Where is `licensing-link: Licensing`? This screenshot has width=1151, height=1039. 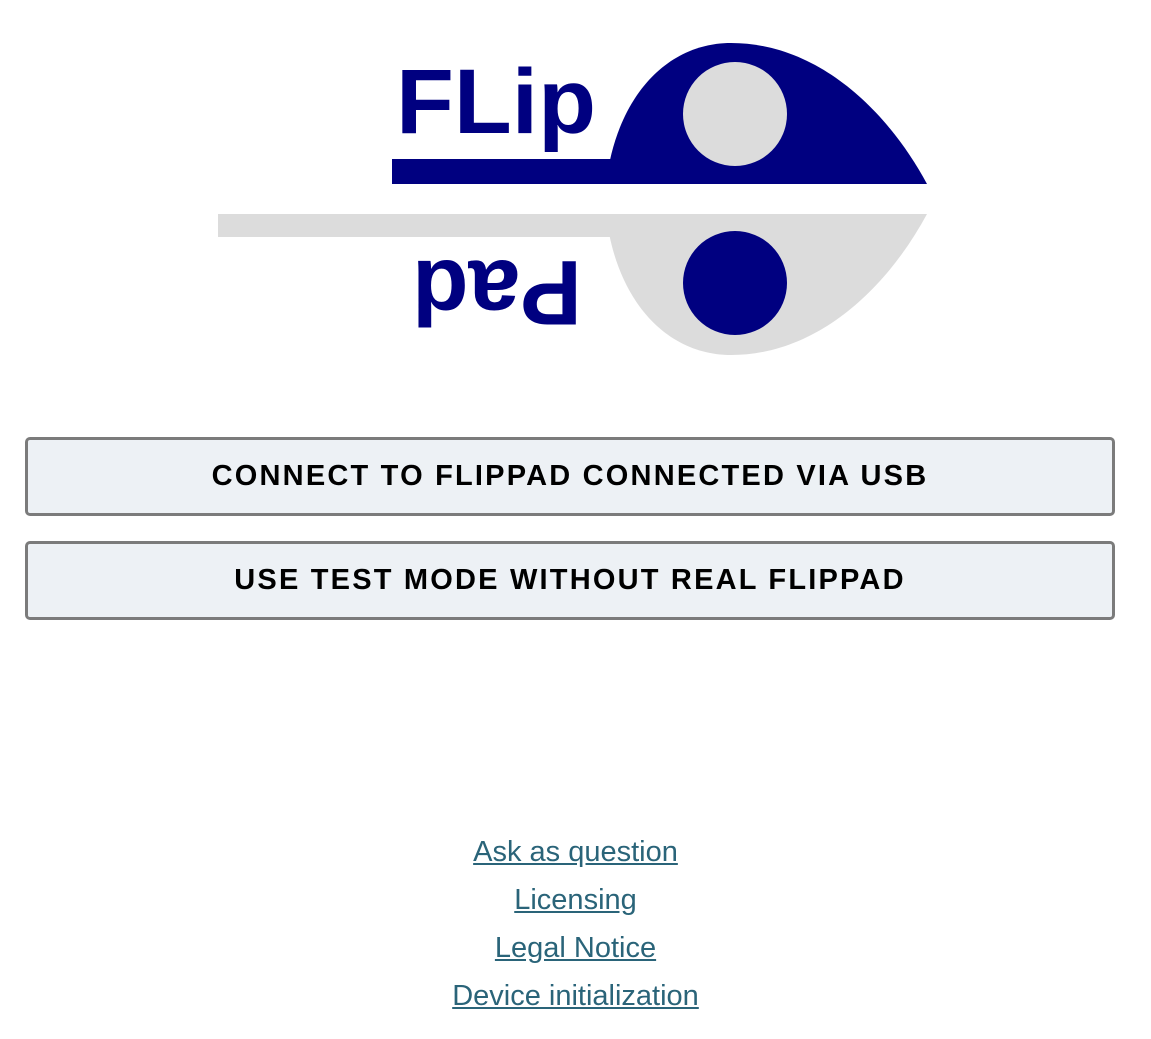 licensing-link: Licensing is located at coordinates (575, 900).